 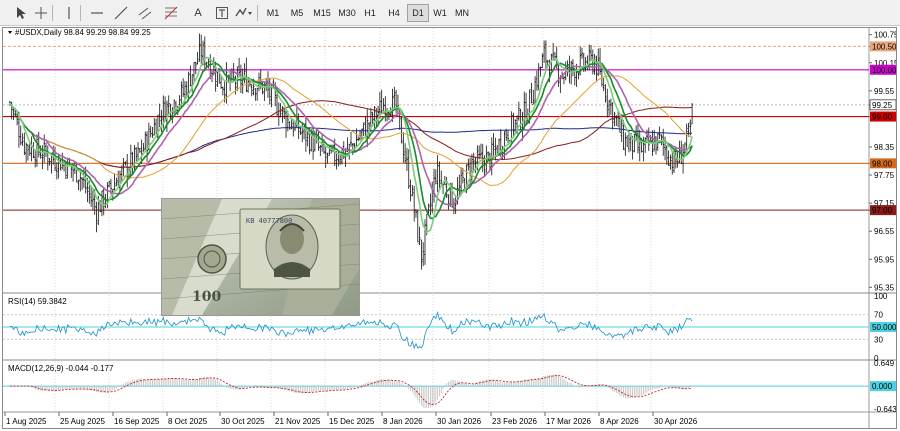 I want to click on price-tick-label: 98.35, so click(x=884, y=147).